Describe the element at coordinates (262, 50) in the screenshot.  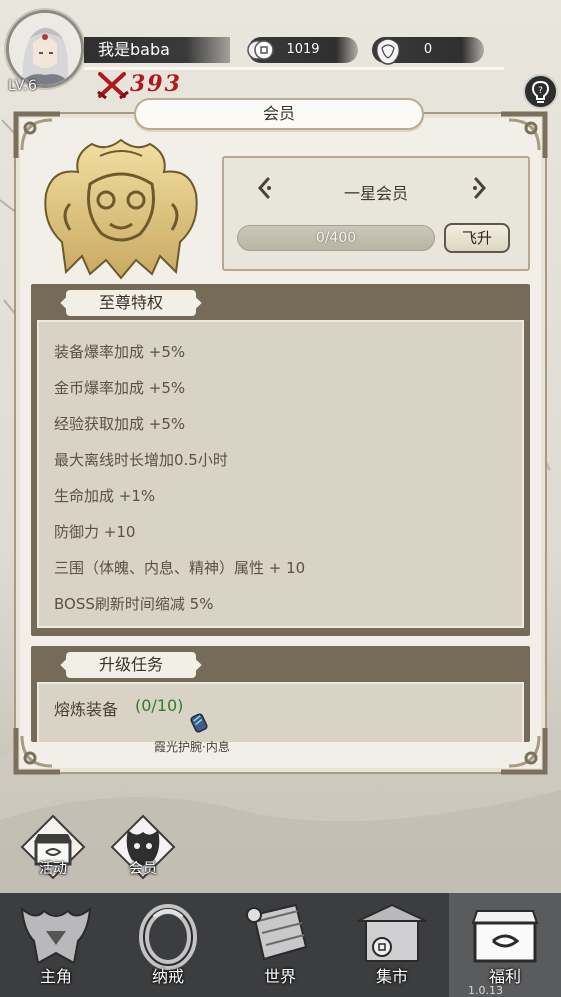
I see `coin-icon` at that location.